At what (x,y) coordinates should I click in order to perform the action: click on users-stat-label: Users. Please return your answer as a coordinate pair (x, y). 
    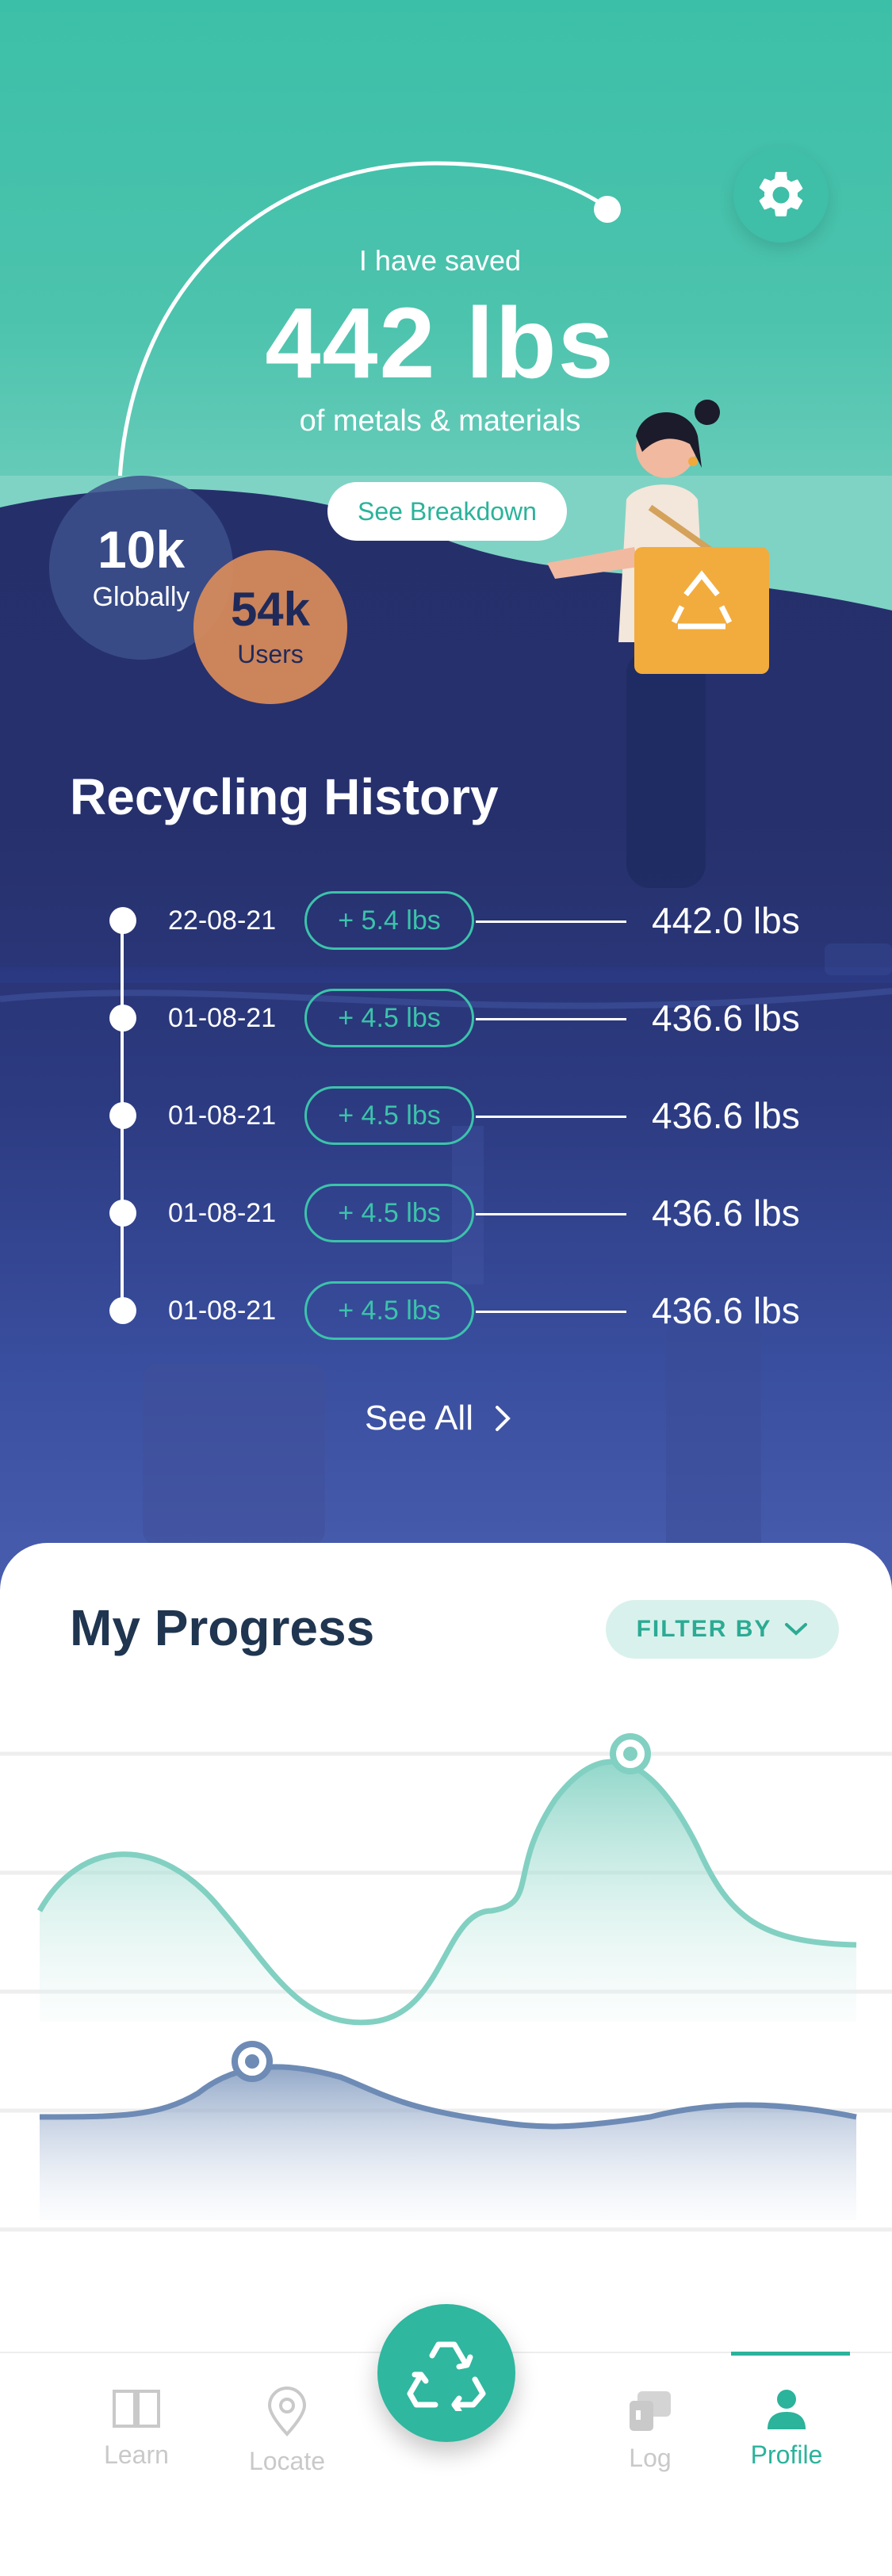
    Looking at the image, I should click on (270, 653).